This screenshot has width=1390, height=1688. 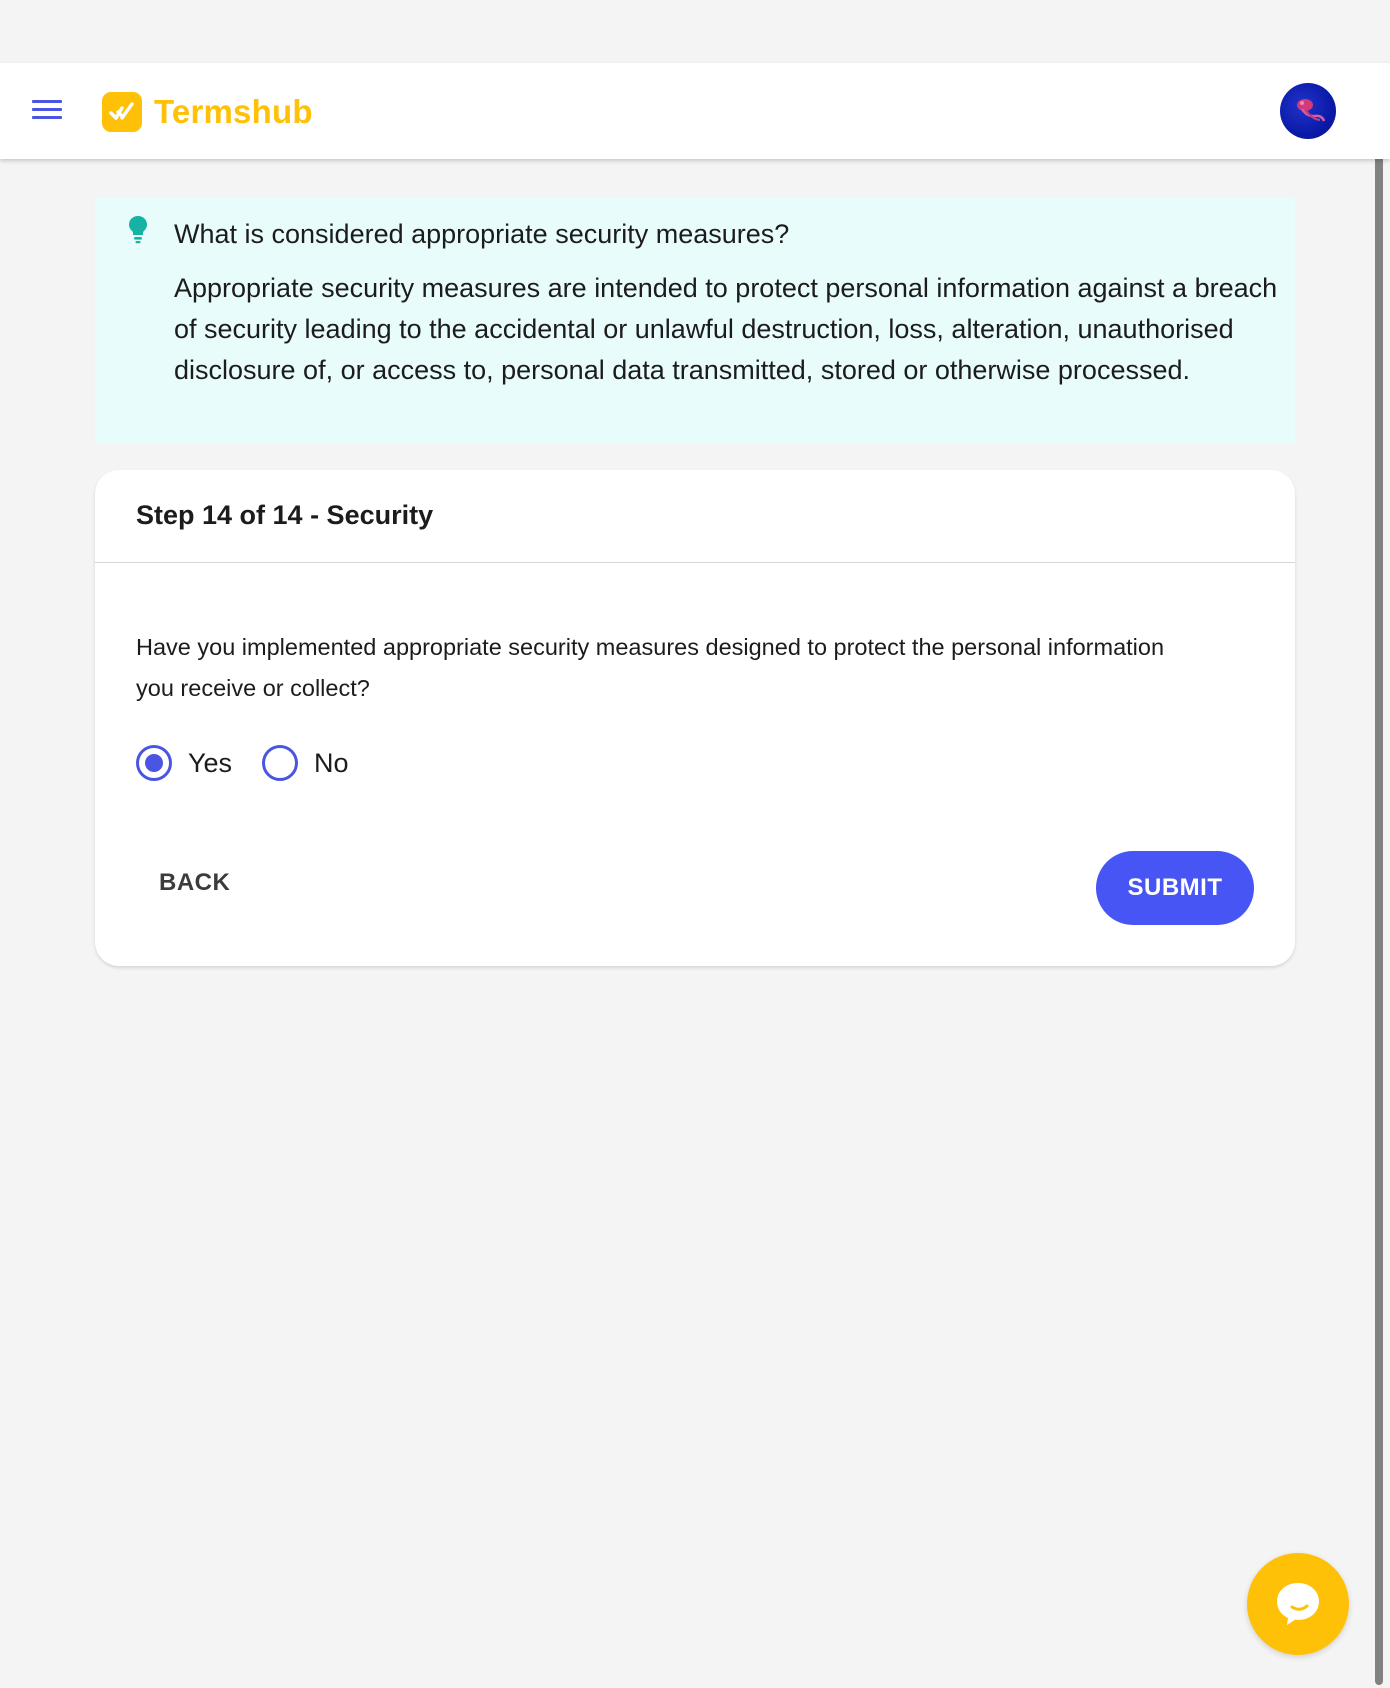 What do you see at coordinates (331, 762) in the screenshot?
I see `radio-label-no: No` at bounding box center [331, 762].